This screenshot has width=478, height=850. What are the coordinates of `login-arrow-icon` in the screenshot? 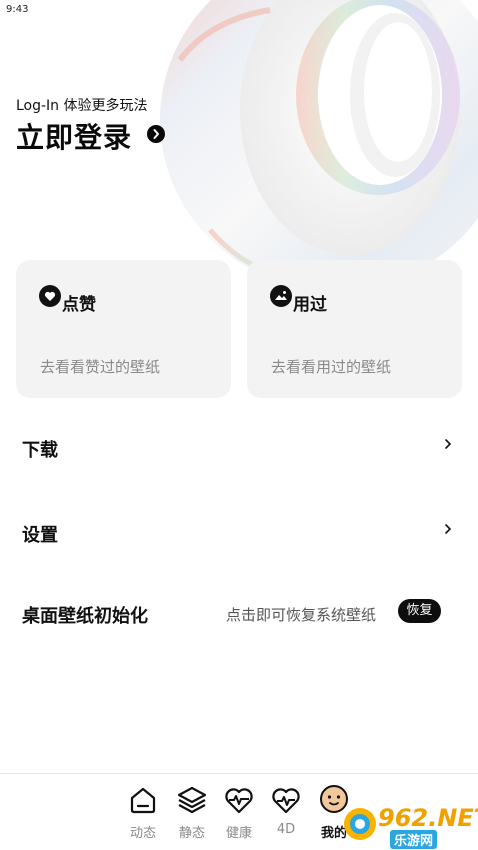 It's located at (156, 134).